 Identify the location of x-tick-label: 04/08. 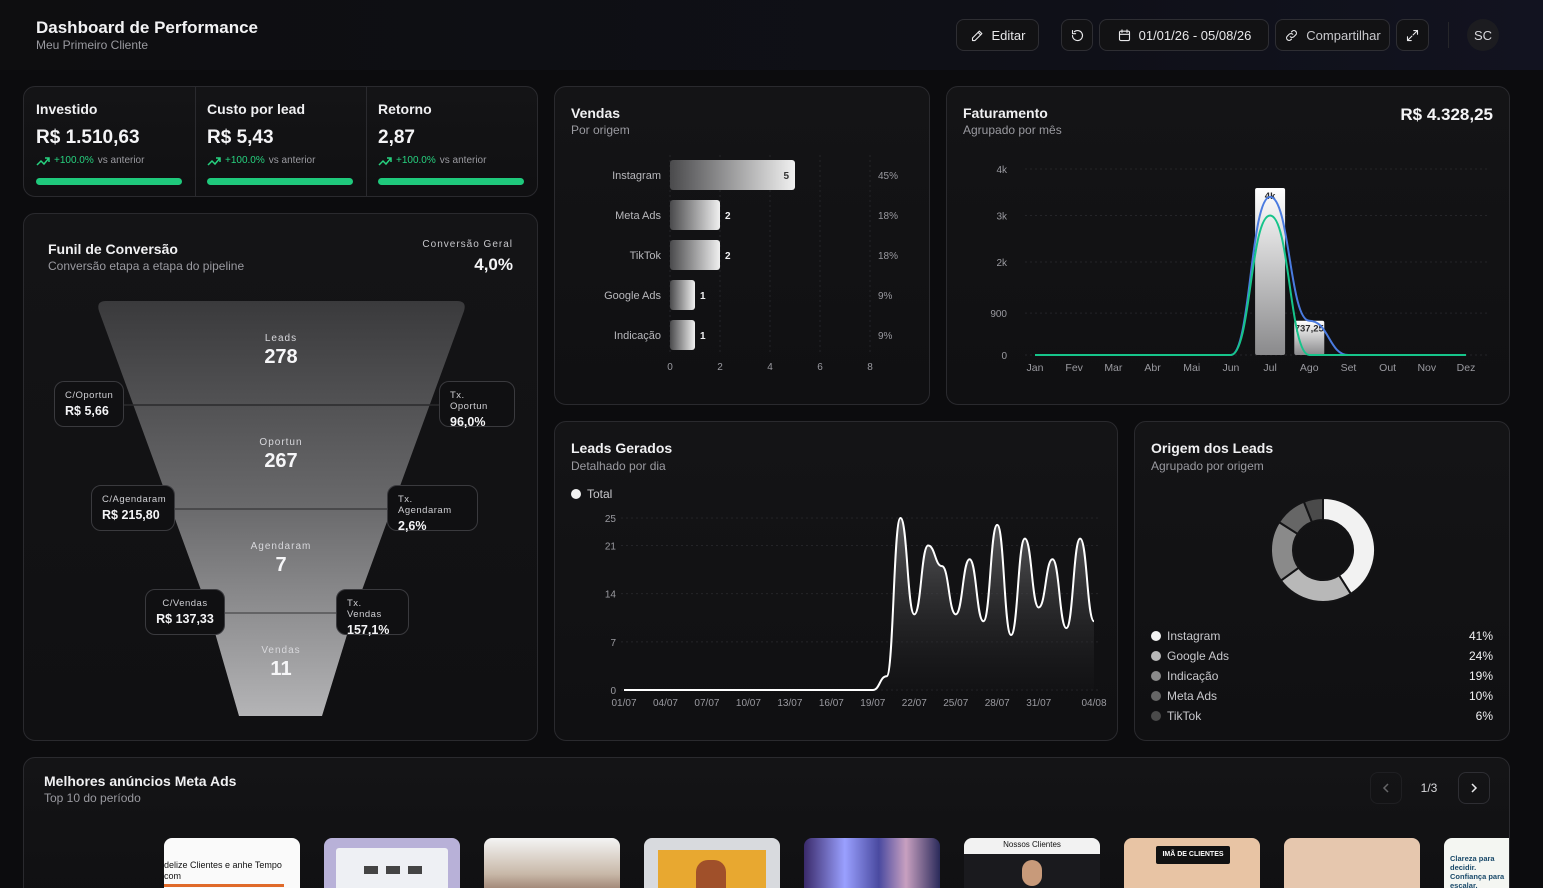
(1093, 703).